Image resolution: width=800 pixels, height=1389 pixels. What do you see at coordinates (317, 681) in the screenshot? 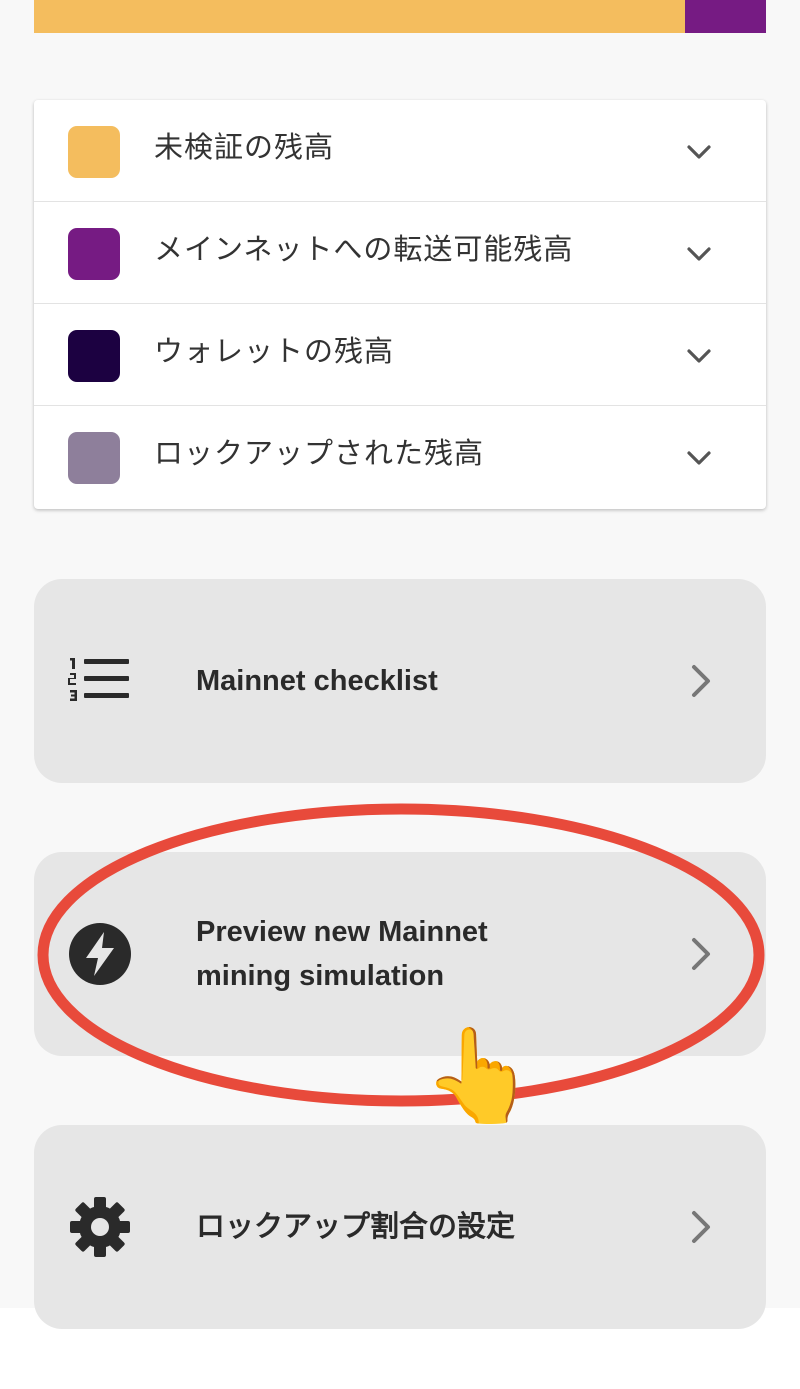
I see `action-label: Mainnet checklist` at bounding box center [317, 681].